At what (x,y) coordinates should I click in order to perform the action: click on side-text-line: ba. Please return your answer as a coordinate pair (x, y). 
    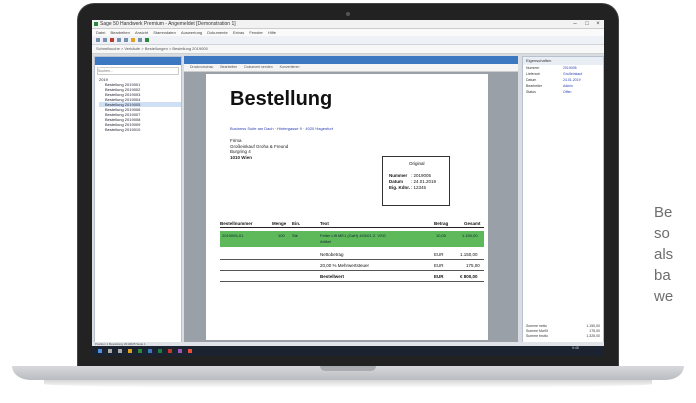
    Looking at the image, I should click on (662, 275).